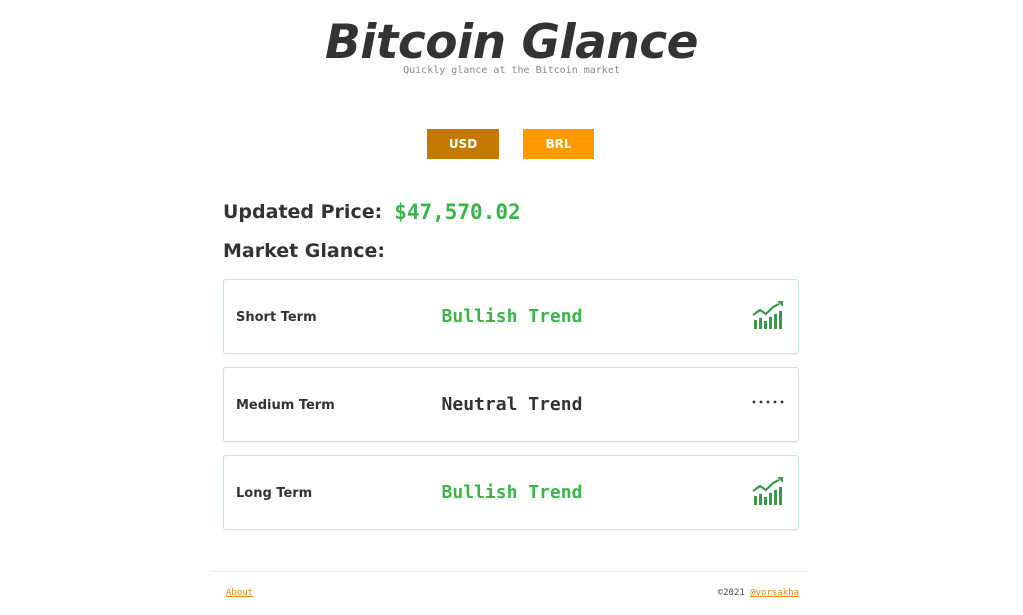  What do you see at coordinates (239, 593) in the screenshot?
I see `about-link: About` at bounding box center [239, 593].